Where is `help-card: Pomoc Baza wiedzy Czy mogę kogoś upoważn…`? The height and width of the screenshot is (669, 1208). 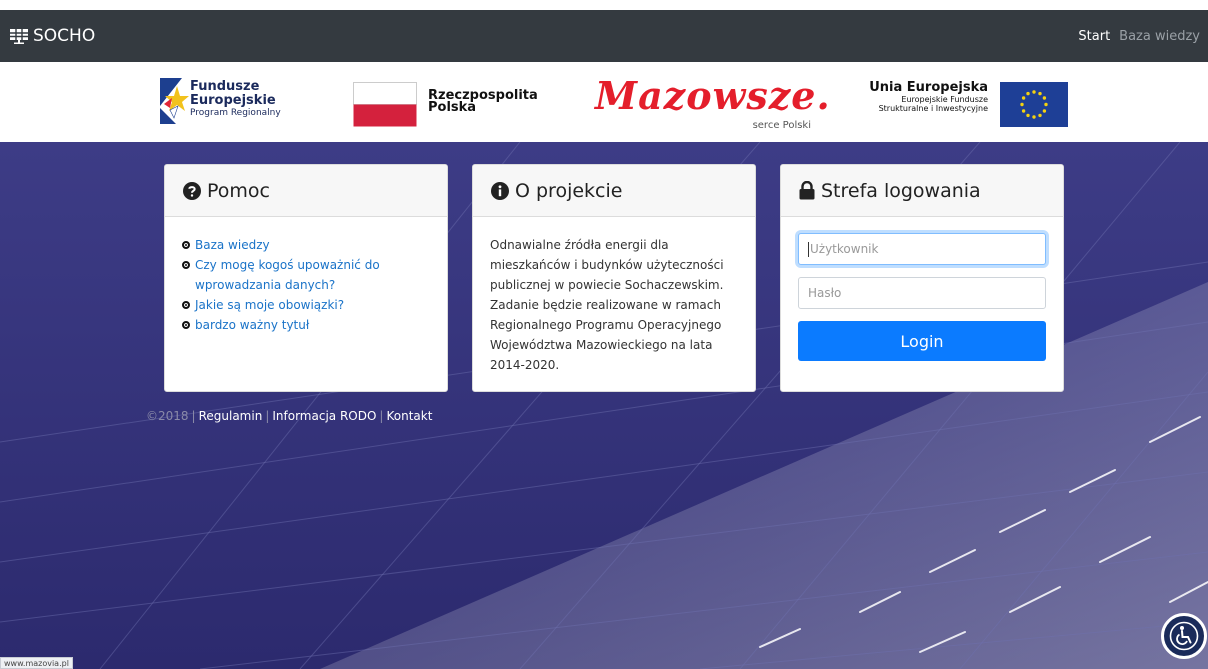 help-card: Pomoc Baza wiedzy Czy mogę kogoś upoważn… is located at coordinates (306, 278).